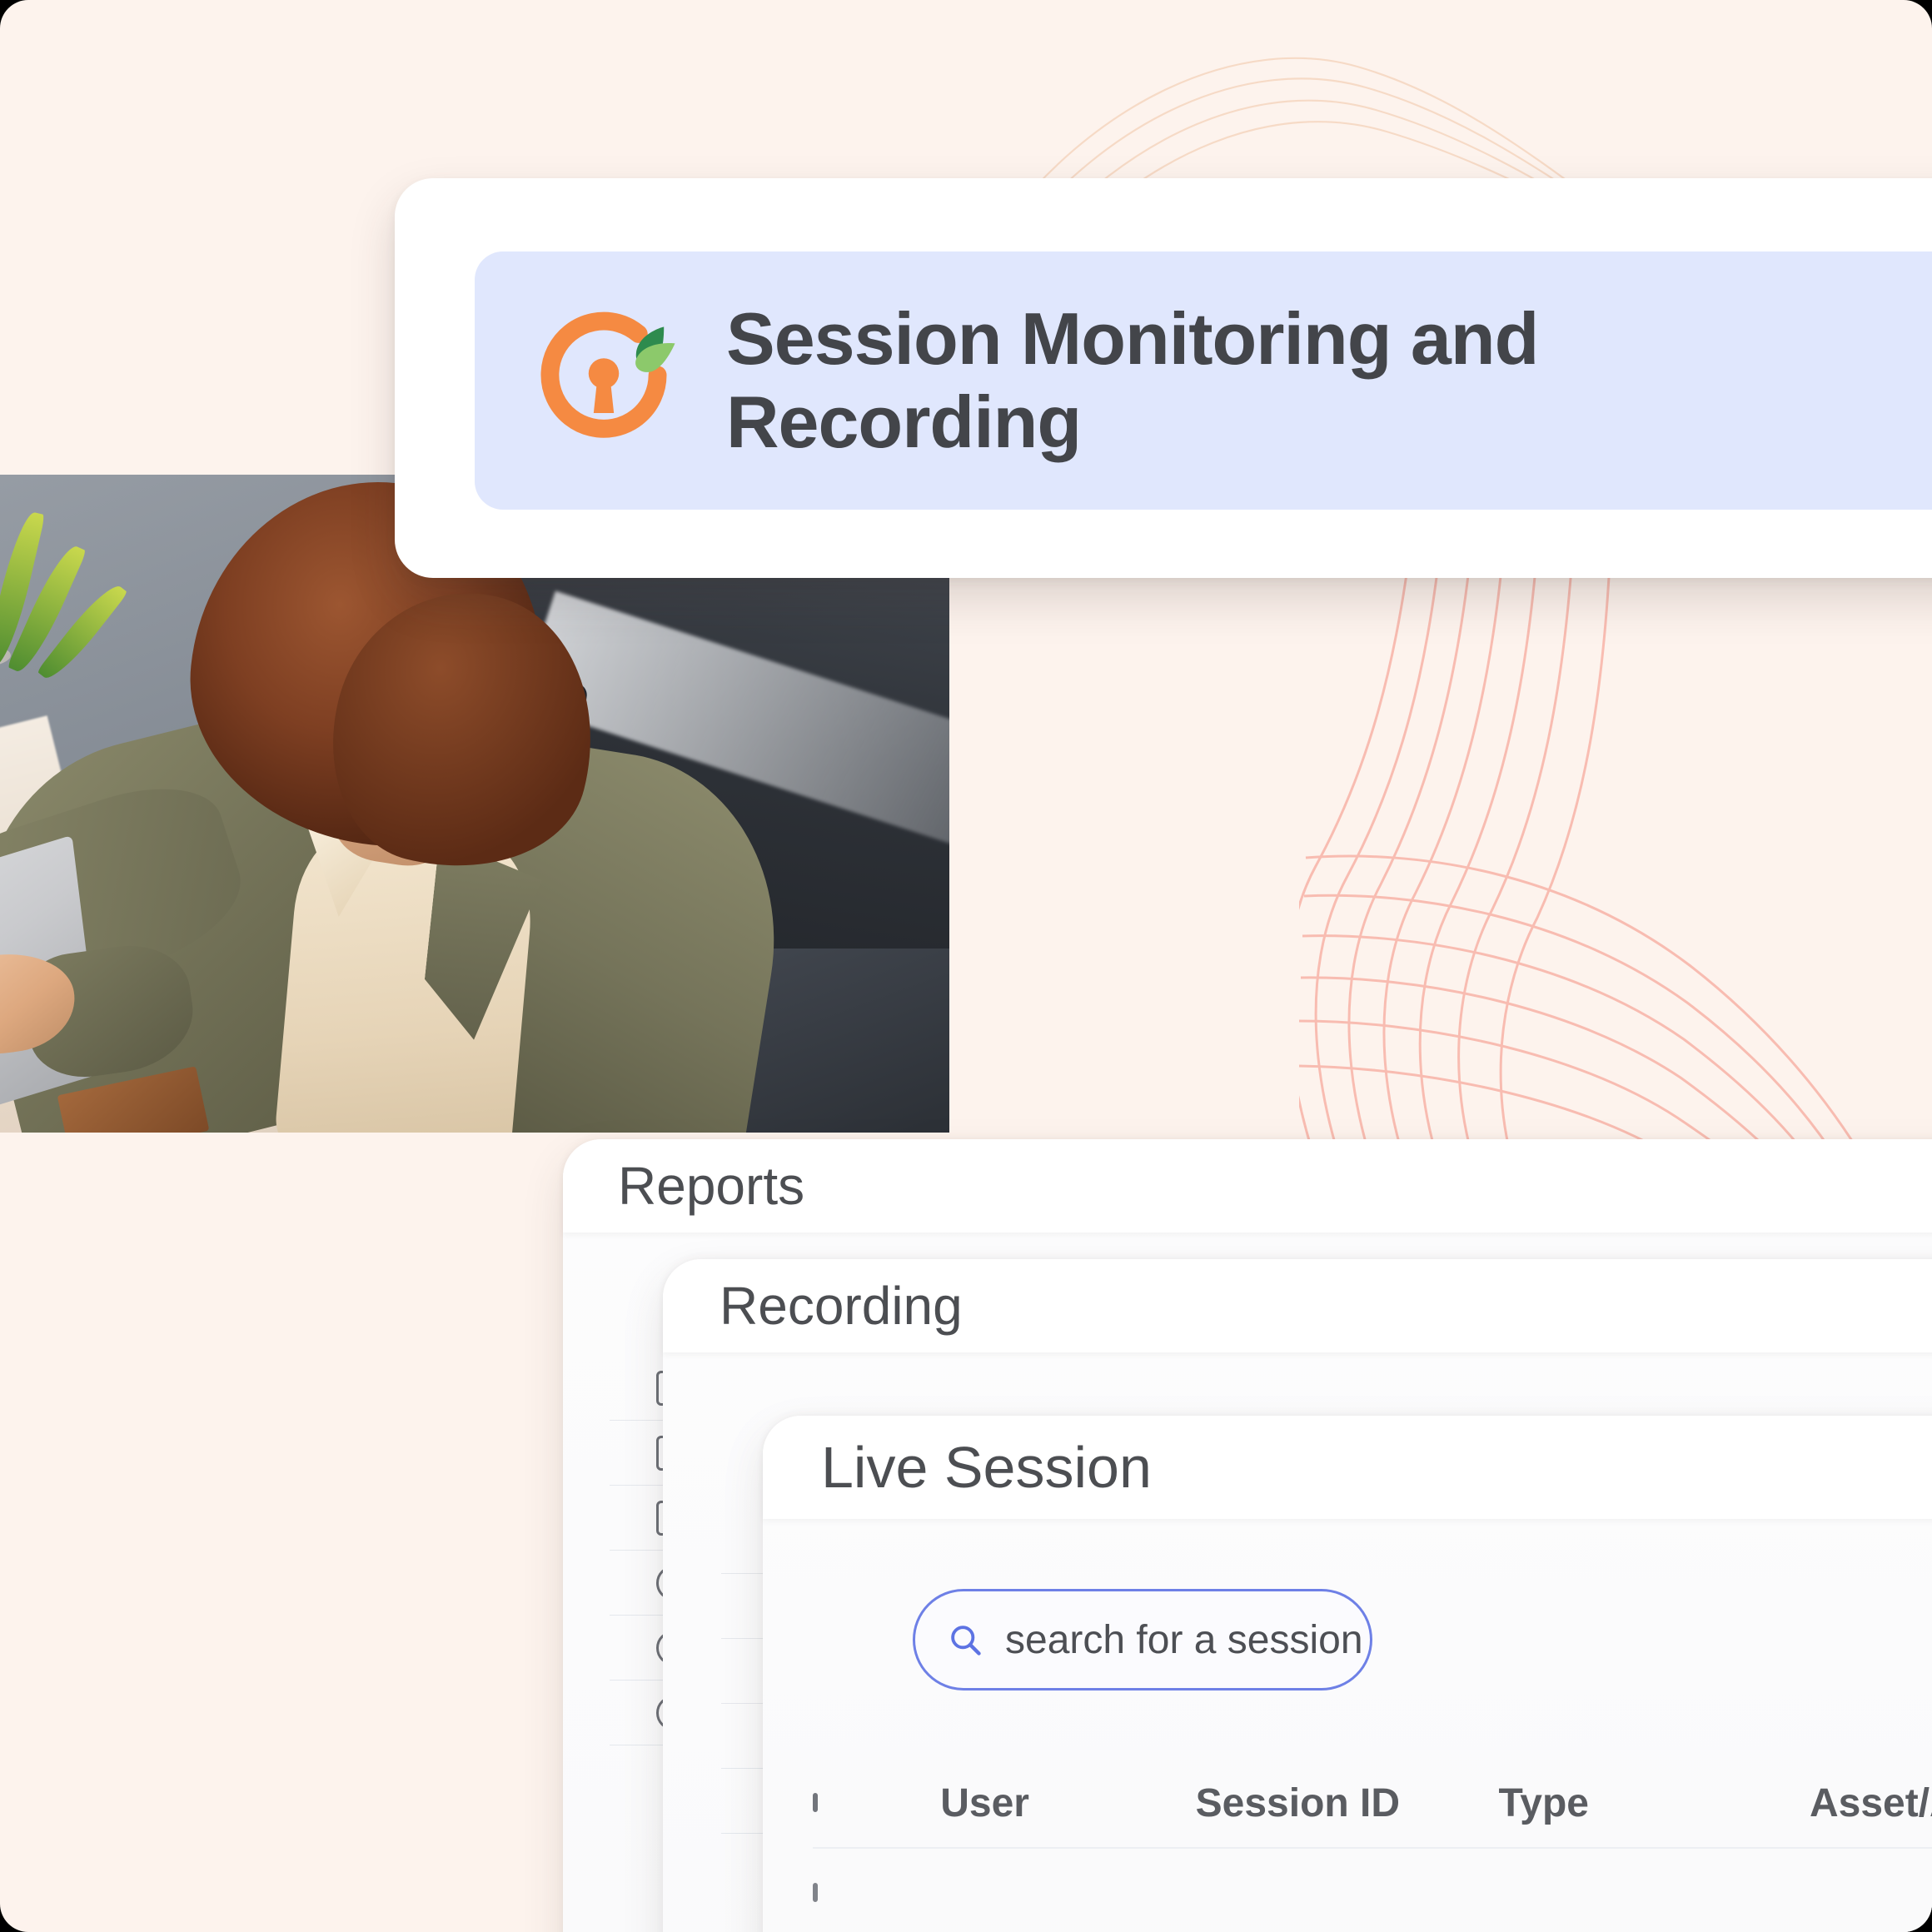  I want to click on live-session-table: User Session ID Type Asset/App, so click(1372, 1845).